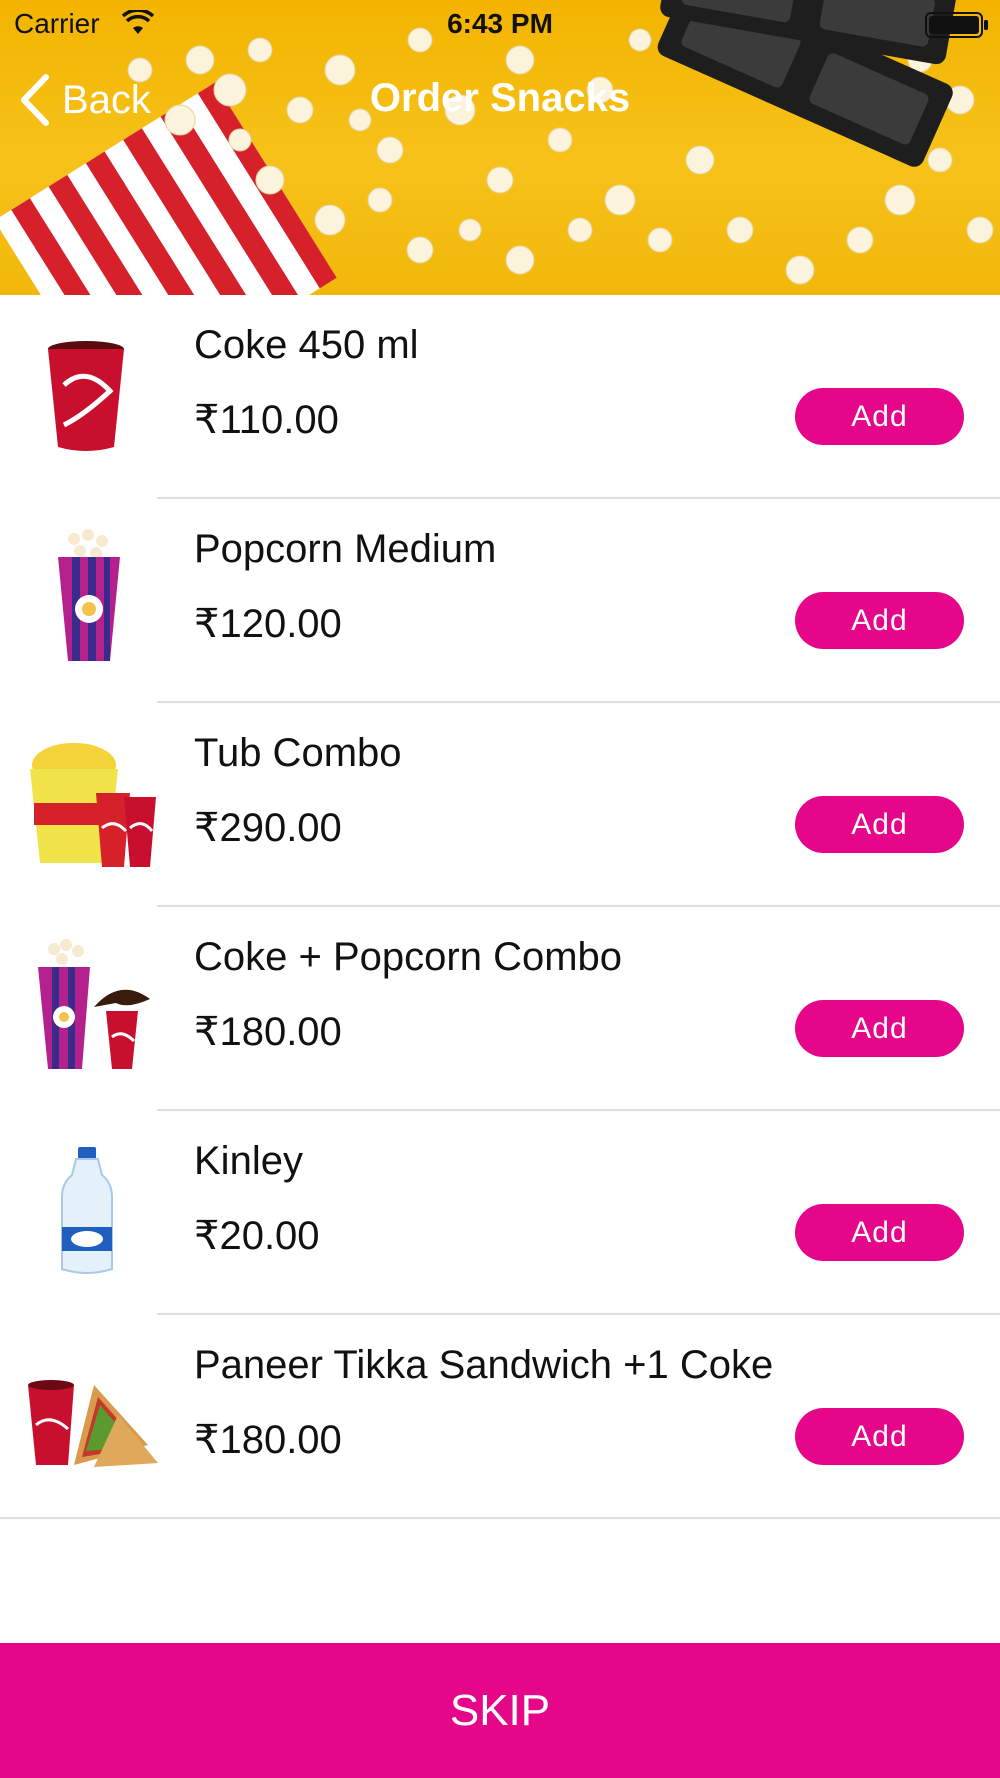 This screenshot has height=1778, width=1000. I want to click on popcorn-box-icon, so click(89, 595).